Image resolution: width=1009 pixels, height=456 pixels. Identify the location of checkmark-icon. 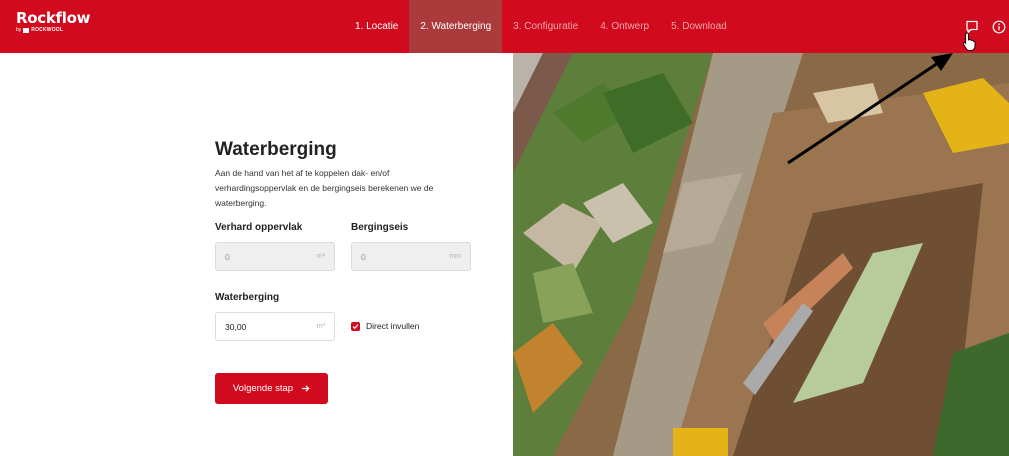
(355, 327).